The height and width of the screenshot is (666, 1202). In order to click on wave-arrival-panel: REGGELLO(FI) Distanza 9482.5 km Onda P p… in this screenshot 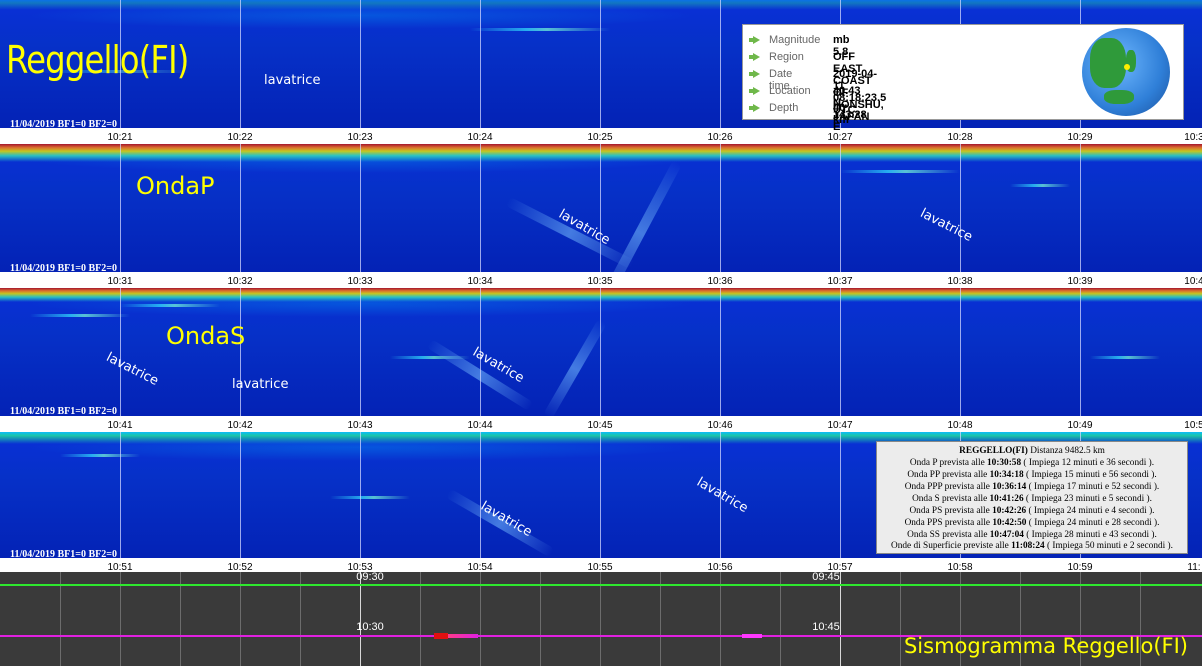, I will do `click(1032, 497)`.